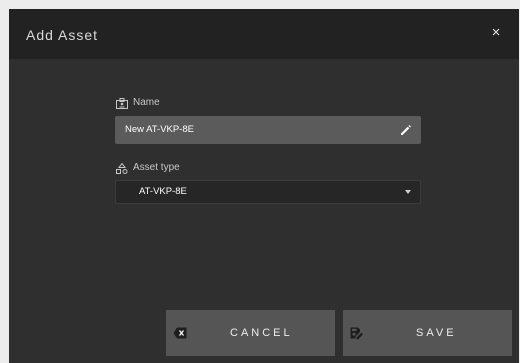 The height and width of the screenshot is (363, 520). What do you see at coordinates (408, 192) in the screenshot?
I see `caret-down-icon` at bounding box center [408, 192].